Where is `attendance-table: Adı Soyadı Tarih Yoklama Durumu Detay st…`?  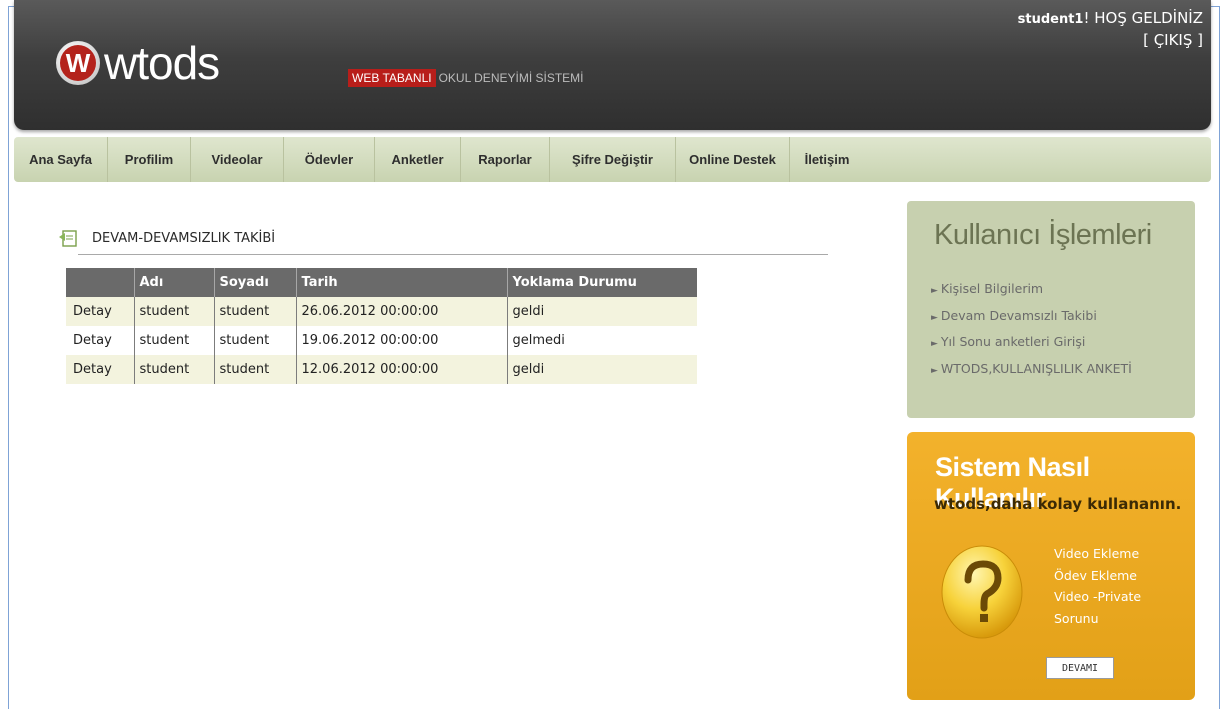
attendance-table: Adı Soyadı Tarih Yoklama Durumu Detay st… is located at coordinates (381, 326).